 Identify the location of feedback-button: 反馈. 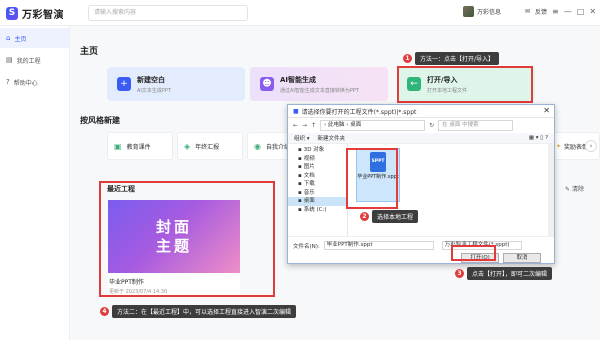
(541, 11).